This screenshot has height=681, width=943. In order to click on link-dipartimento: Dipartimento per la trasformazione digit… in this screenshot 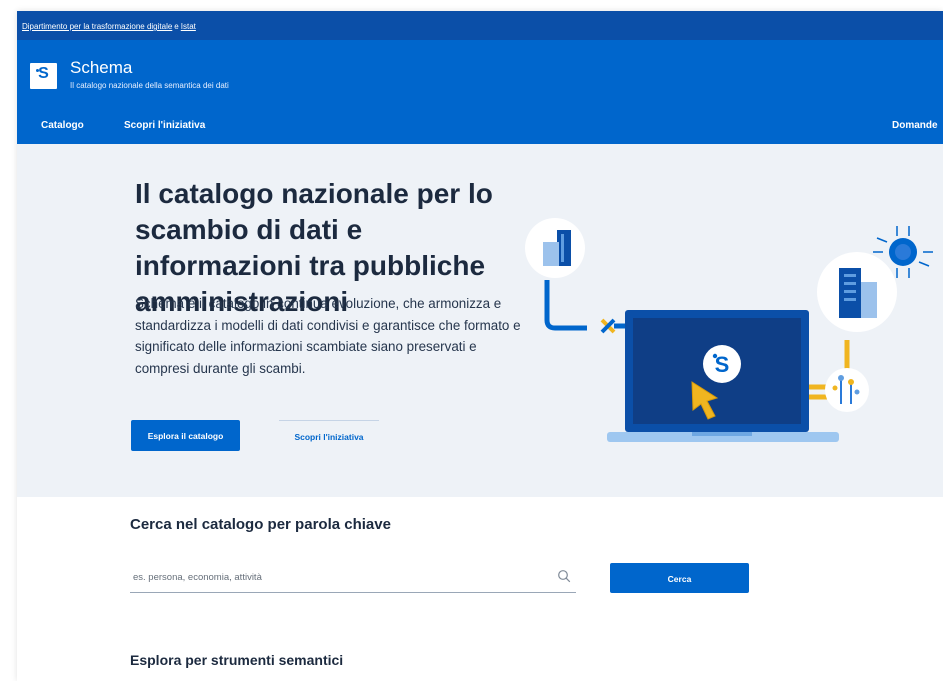, I will do `click(97, 26)`.